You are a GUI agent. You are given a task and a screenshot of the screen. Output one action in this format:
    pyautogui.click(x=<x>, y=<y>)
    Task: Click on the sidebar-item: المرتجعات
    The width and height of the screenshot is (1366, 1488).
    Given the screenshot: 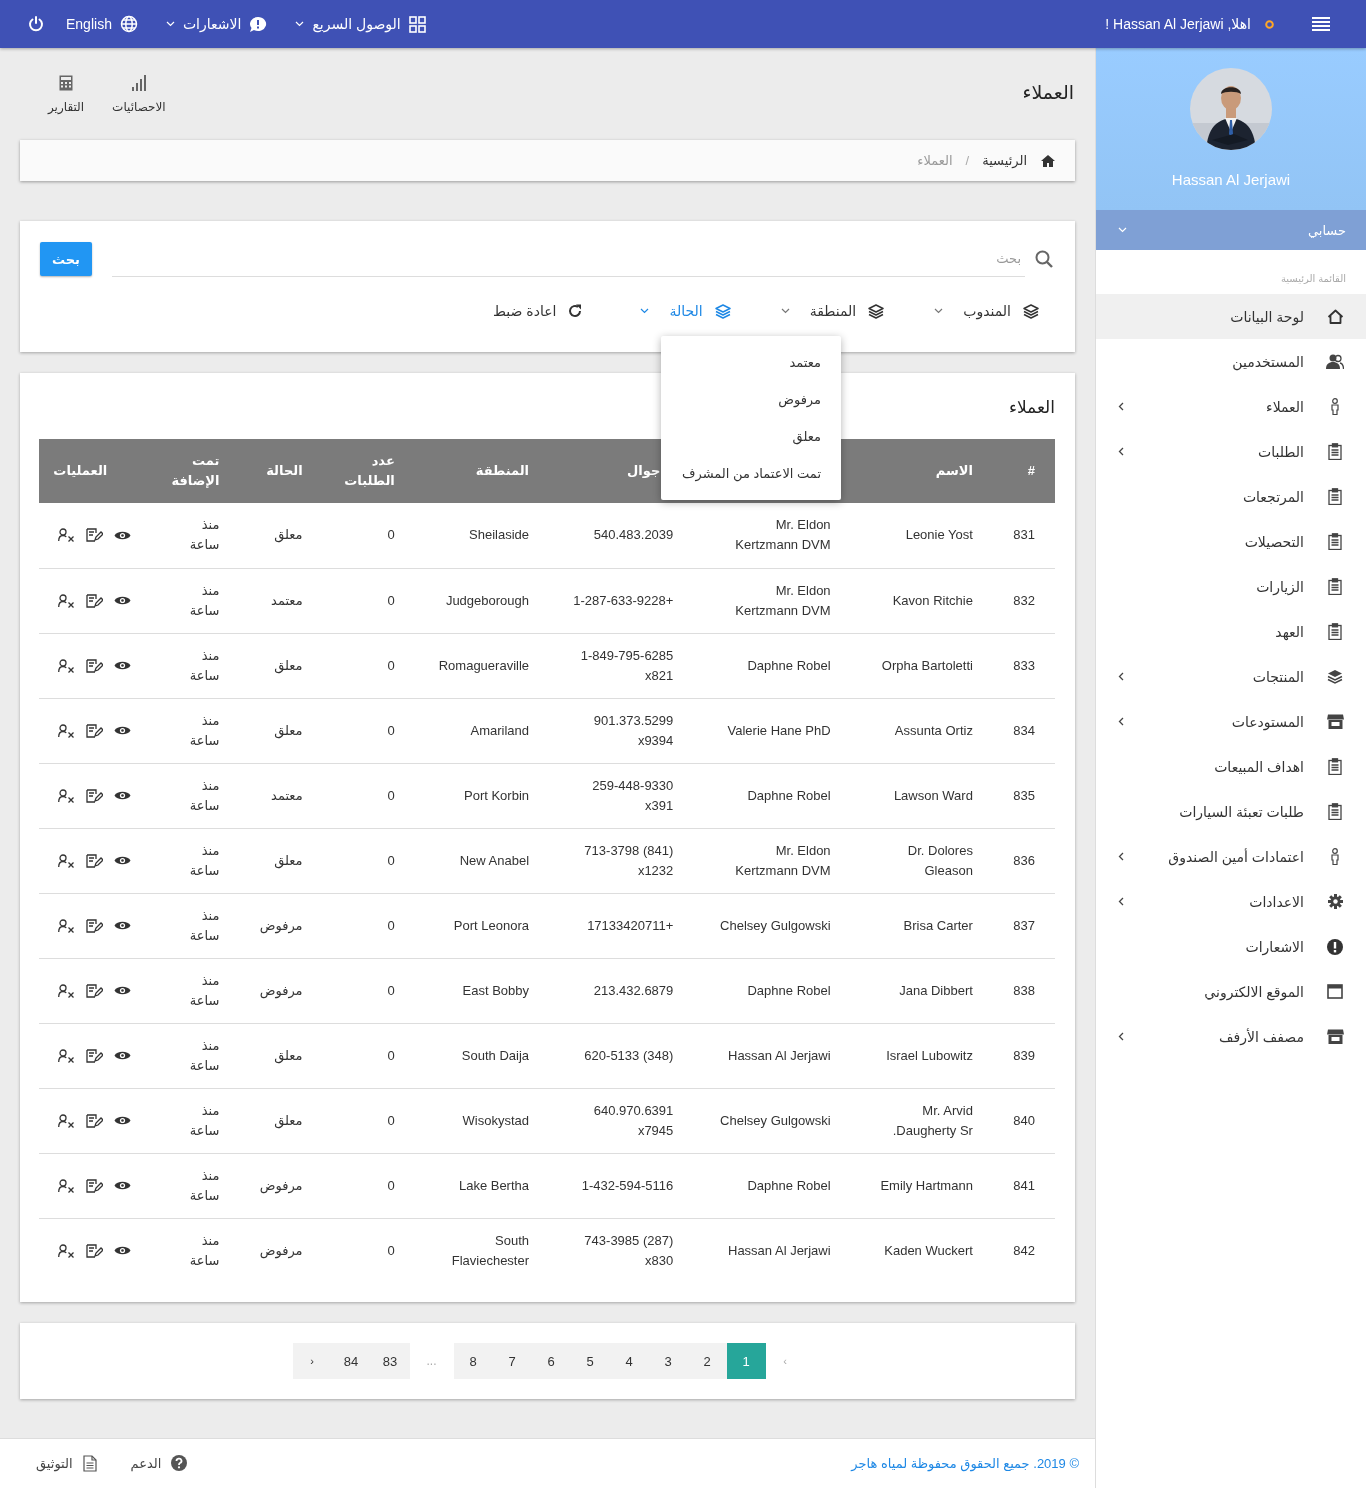 What is the action you would take?
    pyautogui.click(x=1231, y=496)
    